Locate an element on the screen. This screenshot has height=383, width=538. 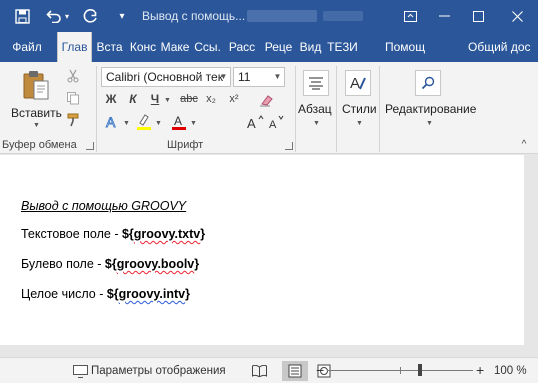
close-icon is located at coordinates (517, 16).